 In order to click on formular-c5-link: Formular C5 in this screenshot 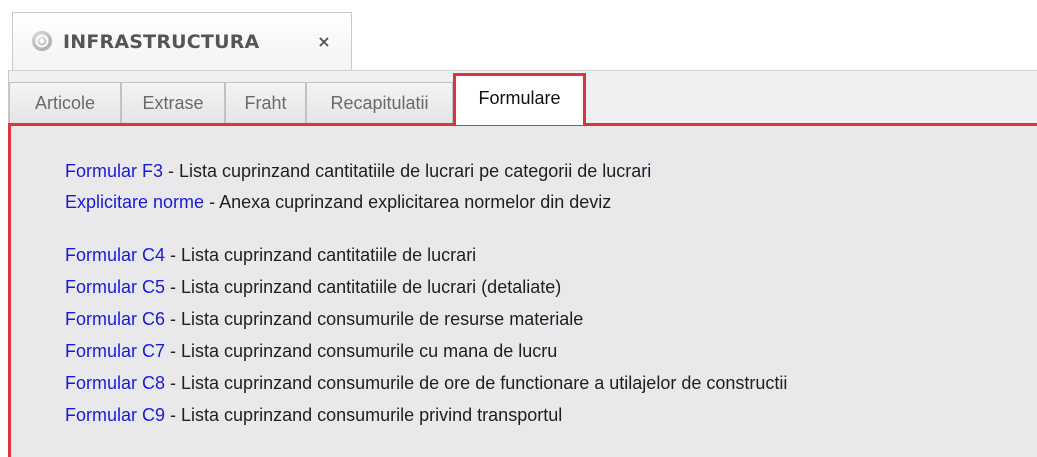, I will do `click(115, 287)`.